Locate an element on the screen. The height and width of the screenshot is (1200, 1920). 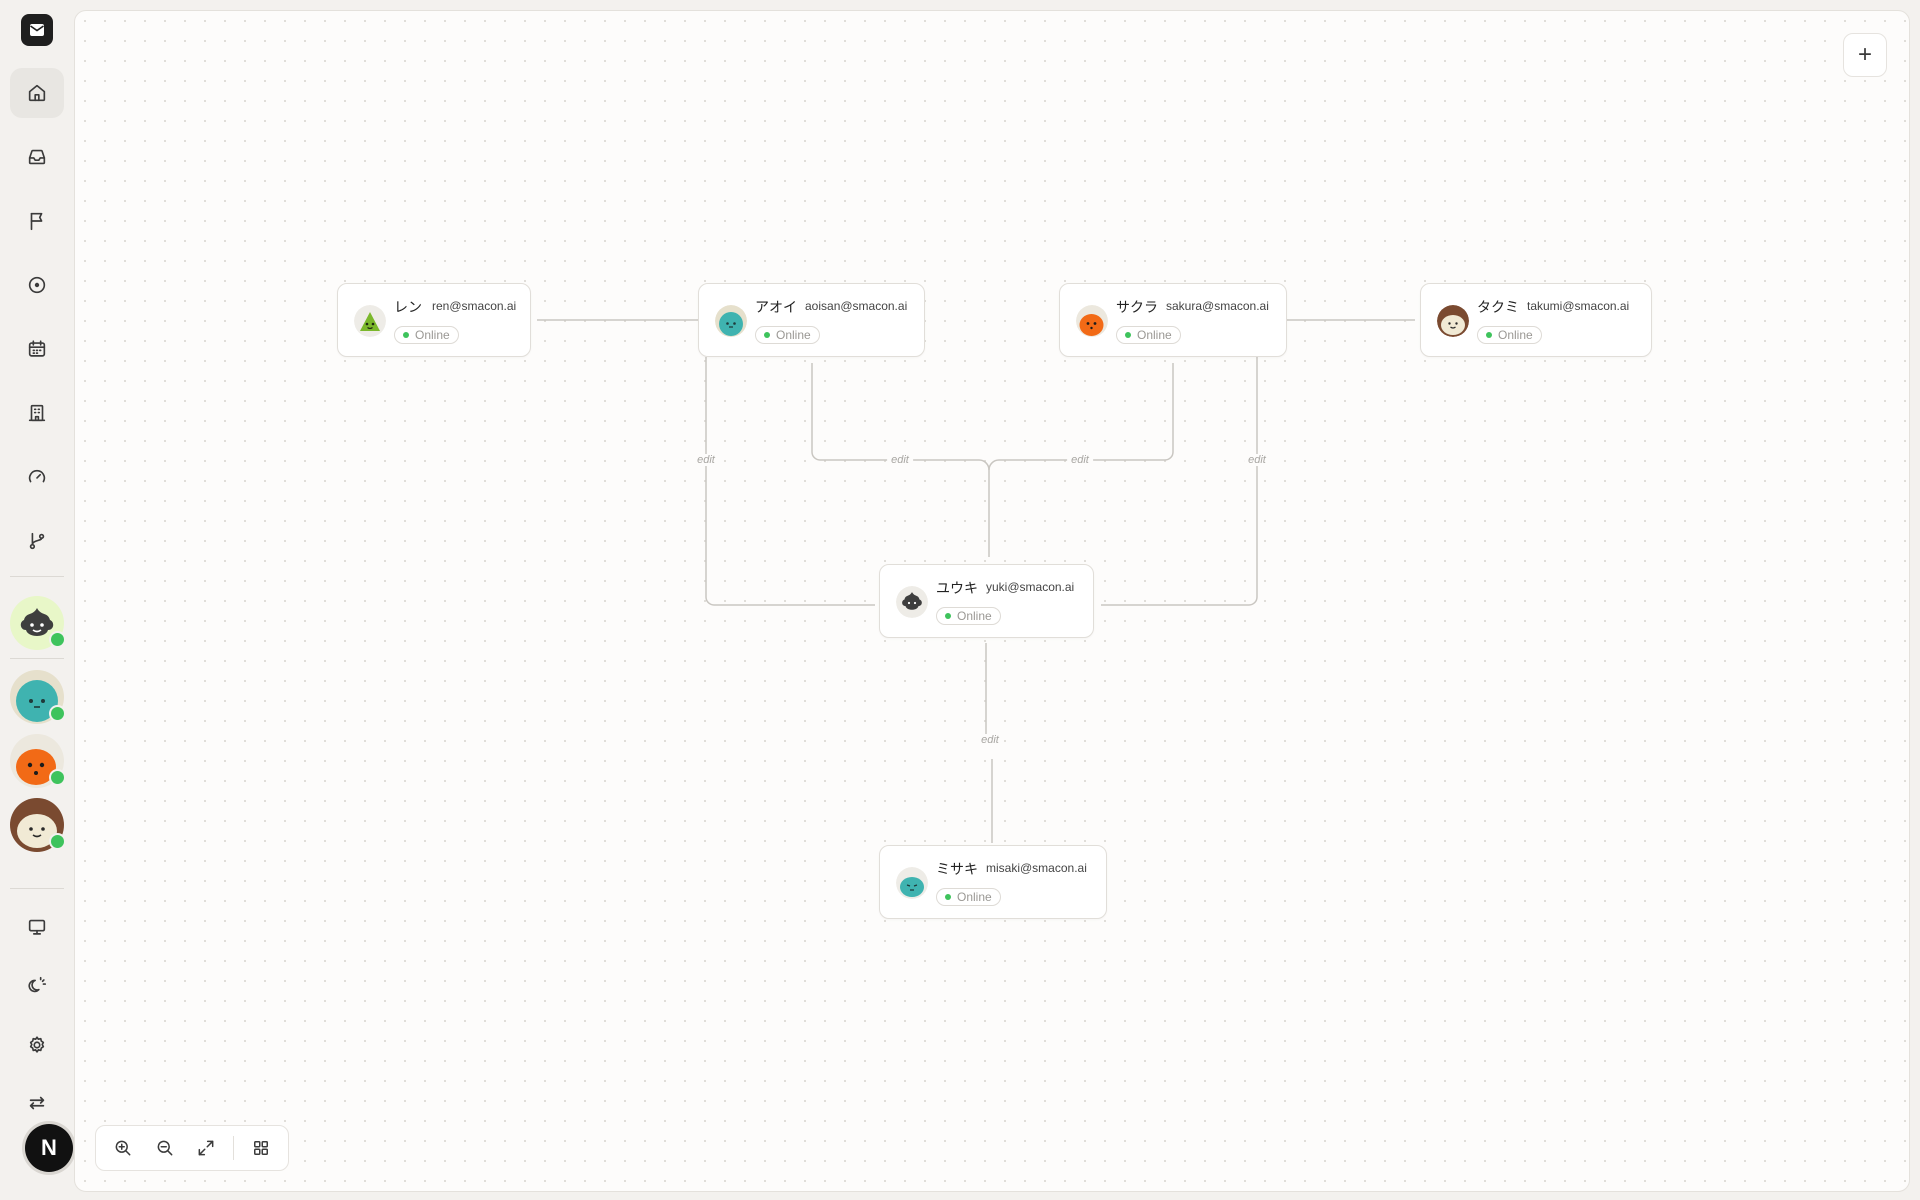
node-name: レン is located at coordinates (408, 307).